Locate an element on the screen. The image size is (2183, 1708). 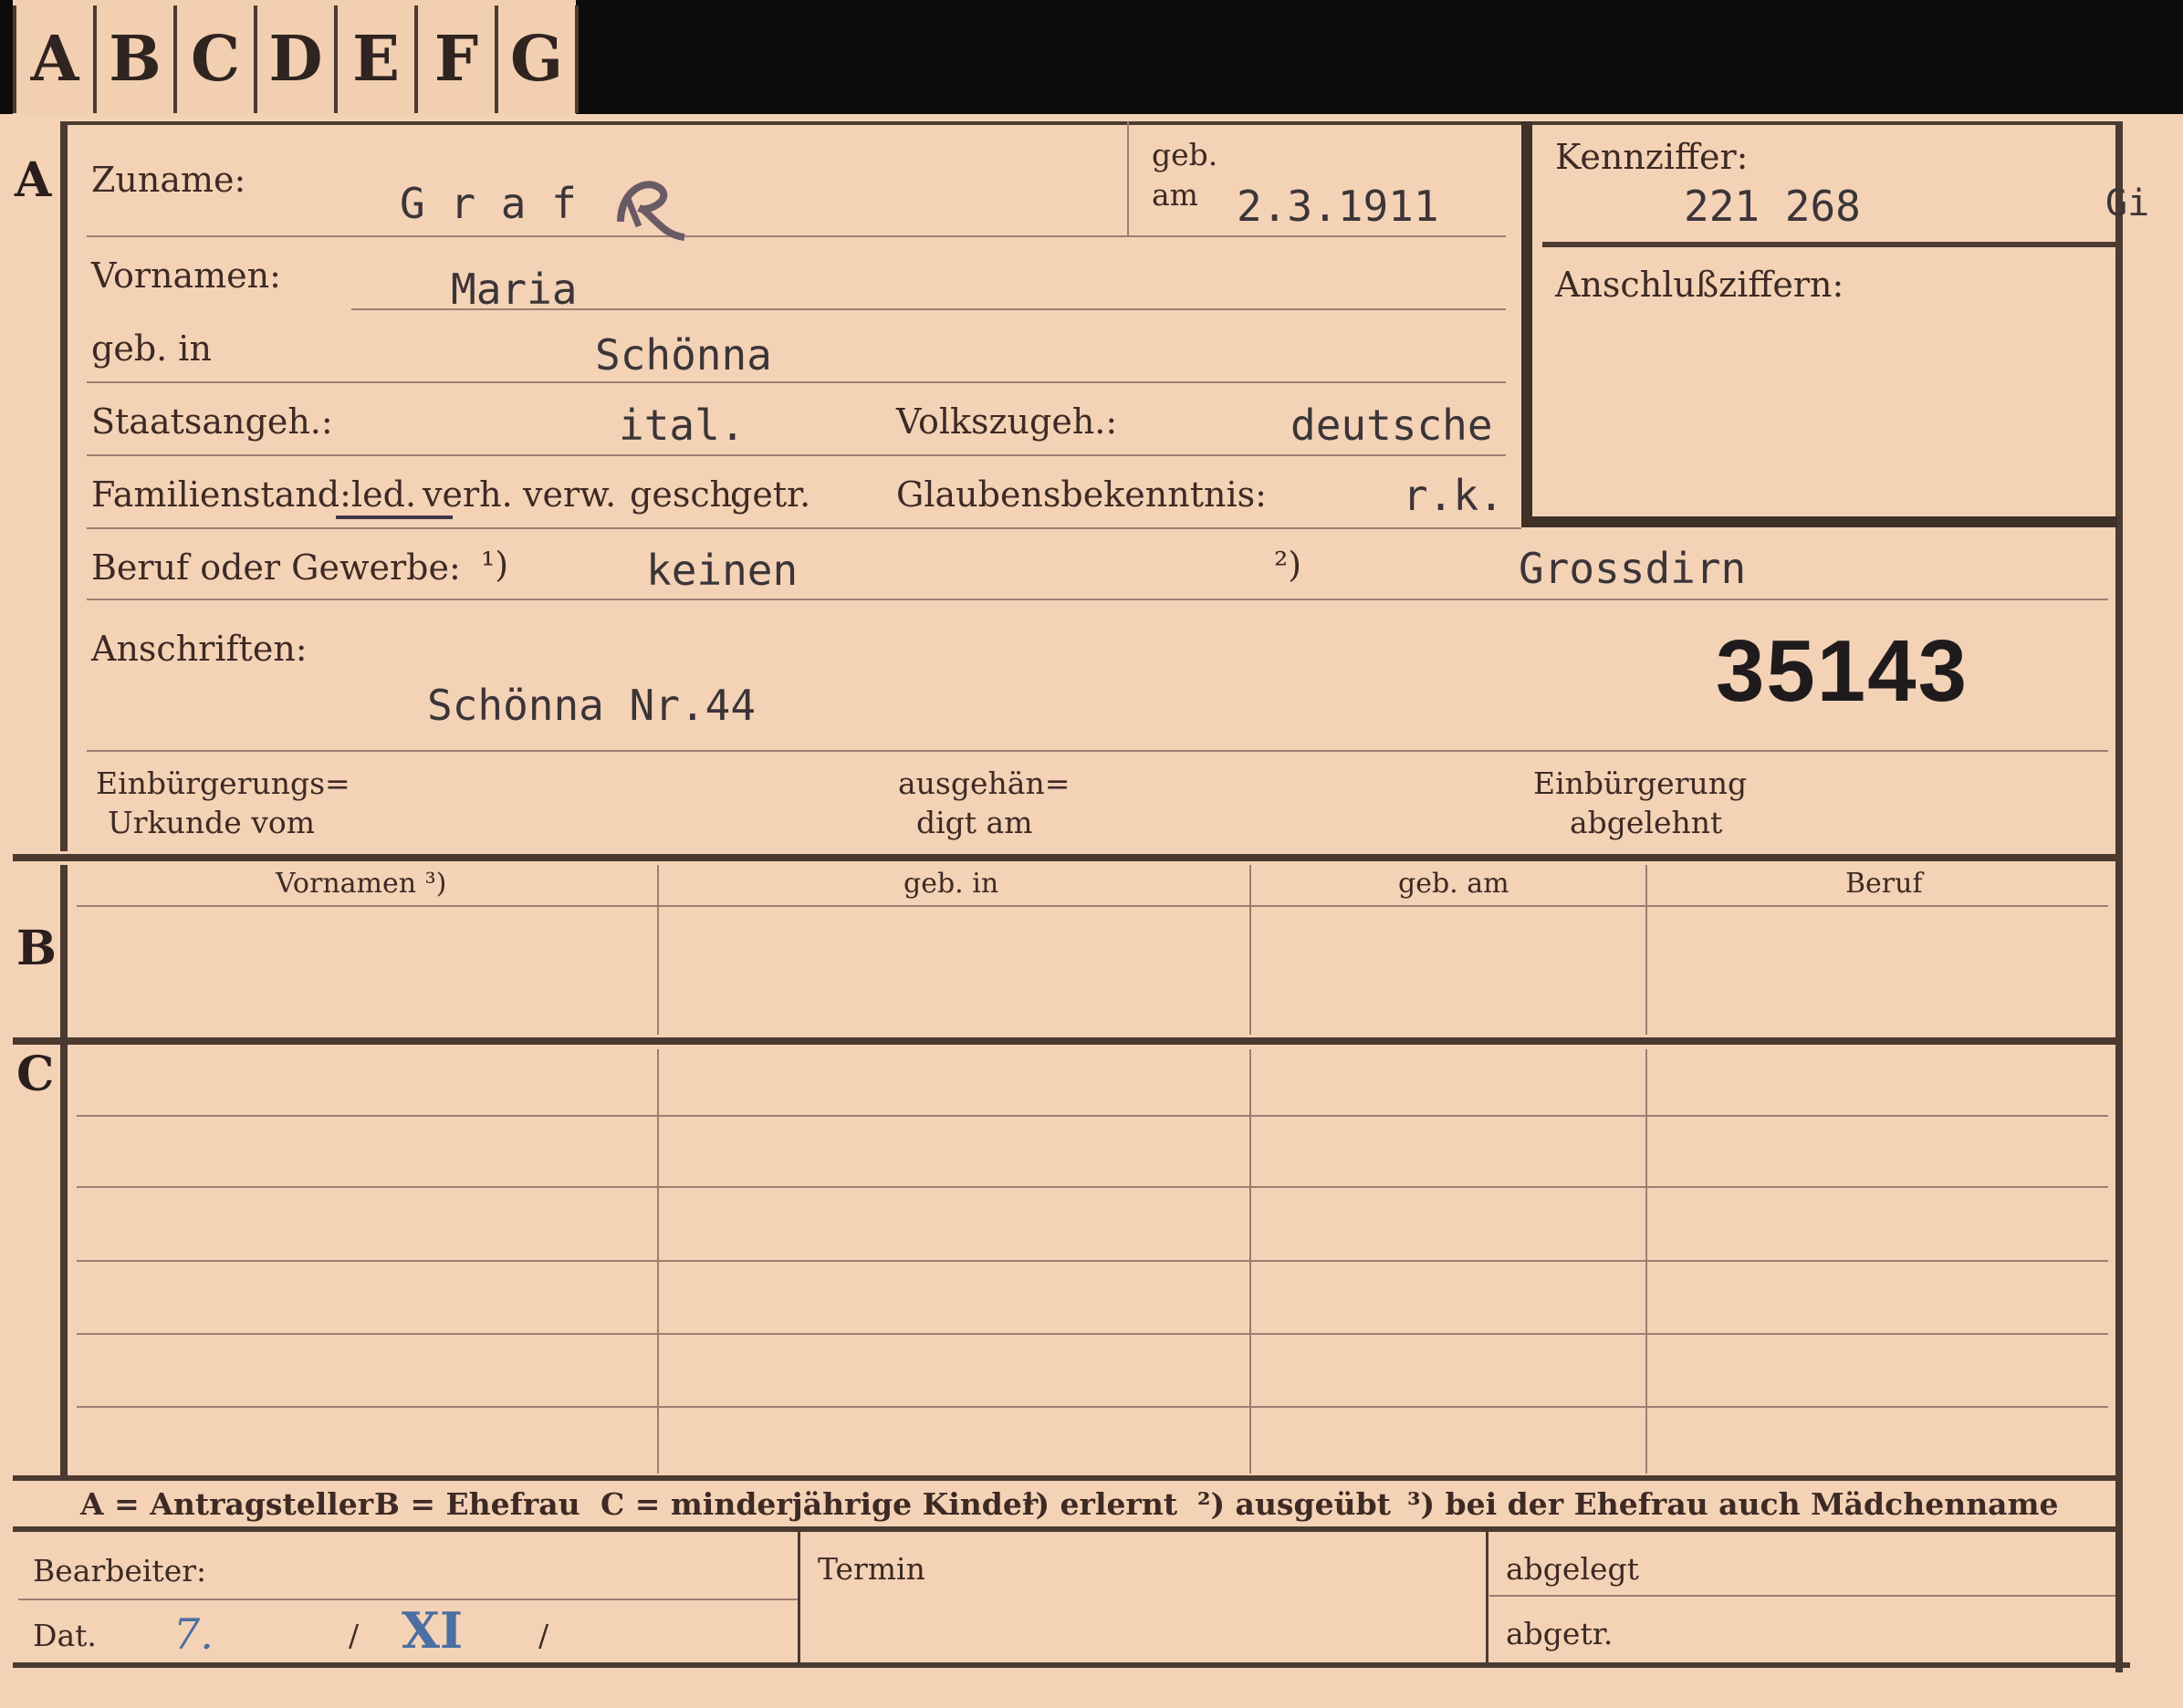
reference-divider is located at coordinates (1828, 245).